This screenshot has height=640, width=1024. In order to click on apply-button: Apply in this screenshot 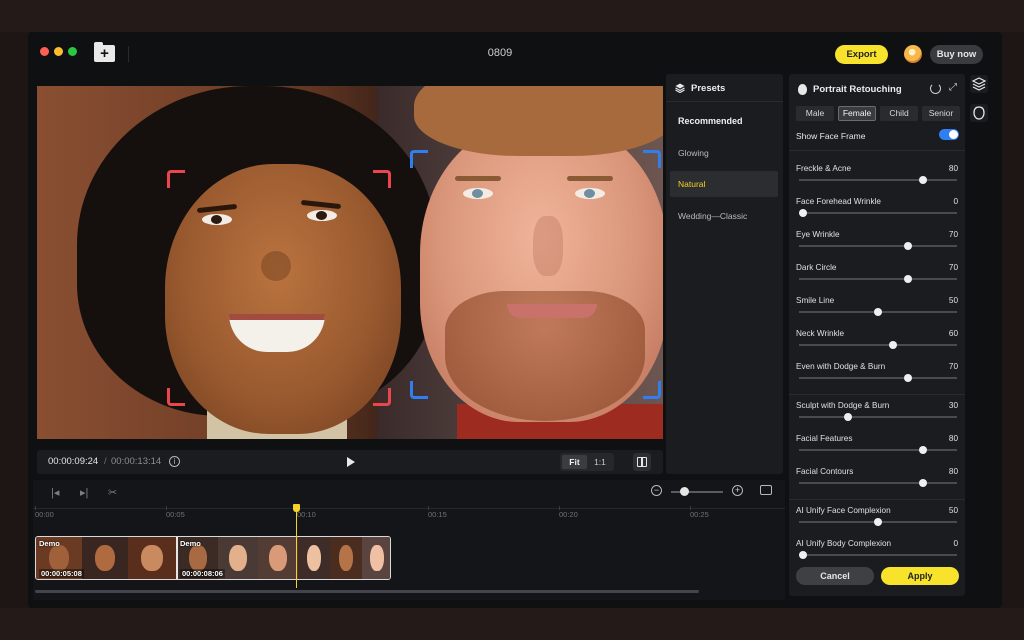, I will do `click(920, 576)`.